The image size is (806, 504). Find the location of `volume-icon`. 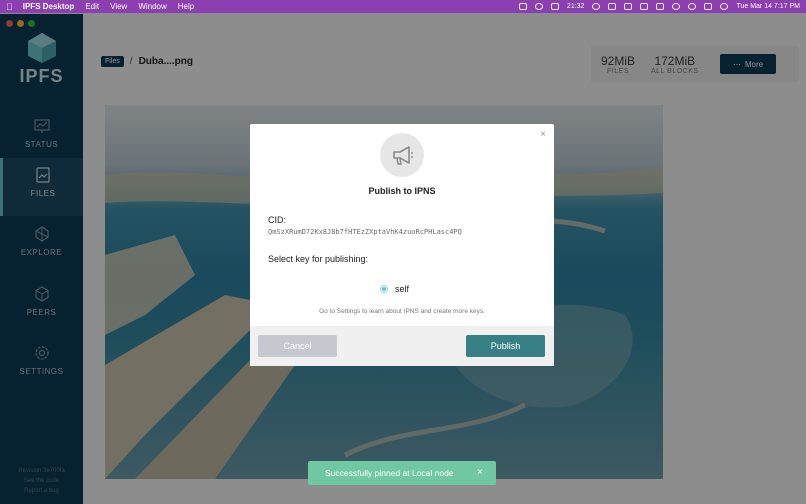

volume-icon is located at coordinates (644, 6).